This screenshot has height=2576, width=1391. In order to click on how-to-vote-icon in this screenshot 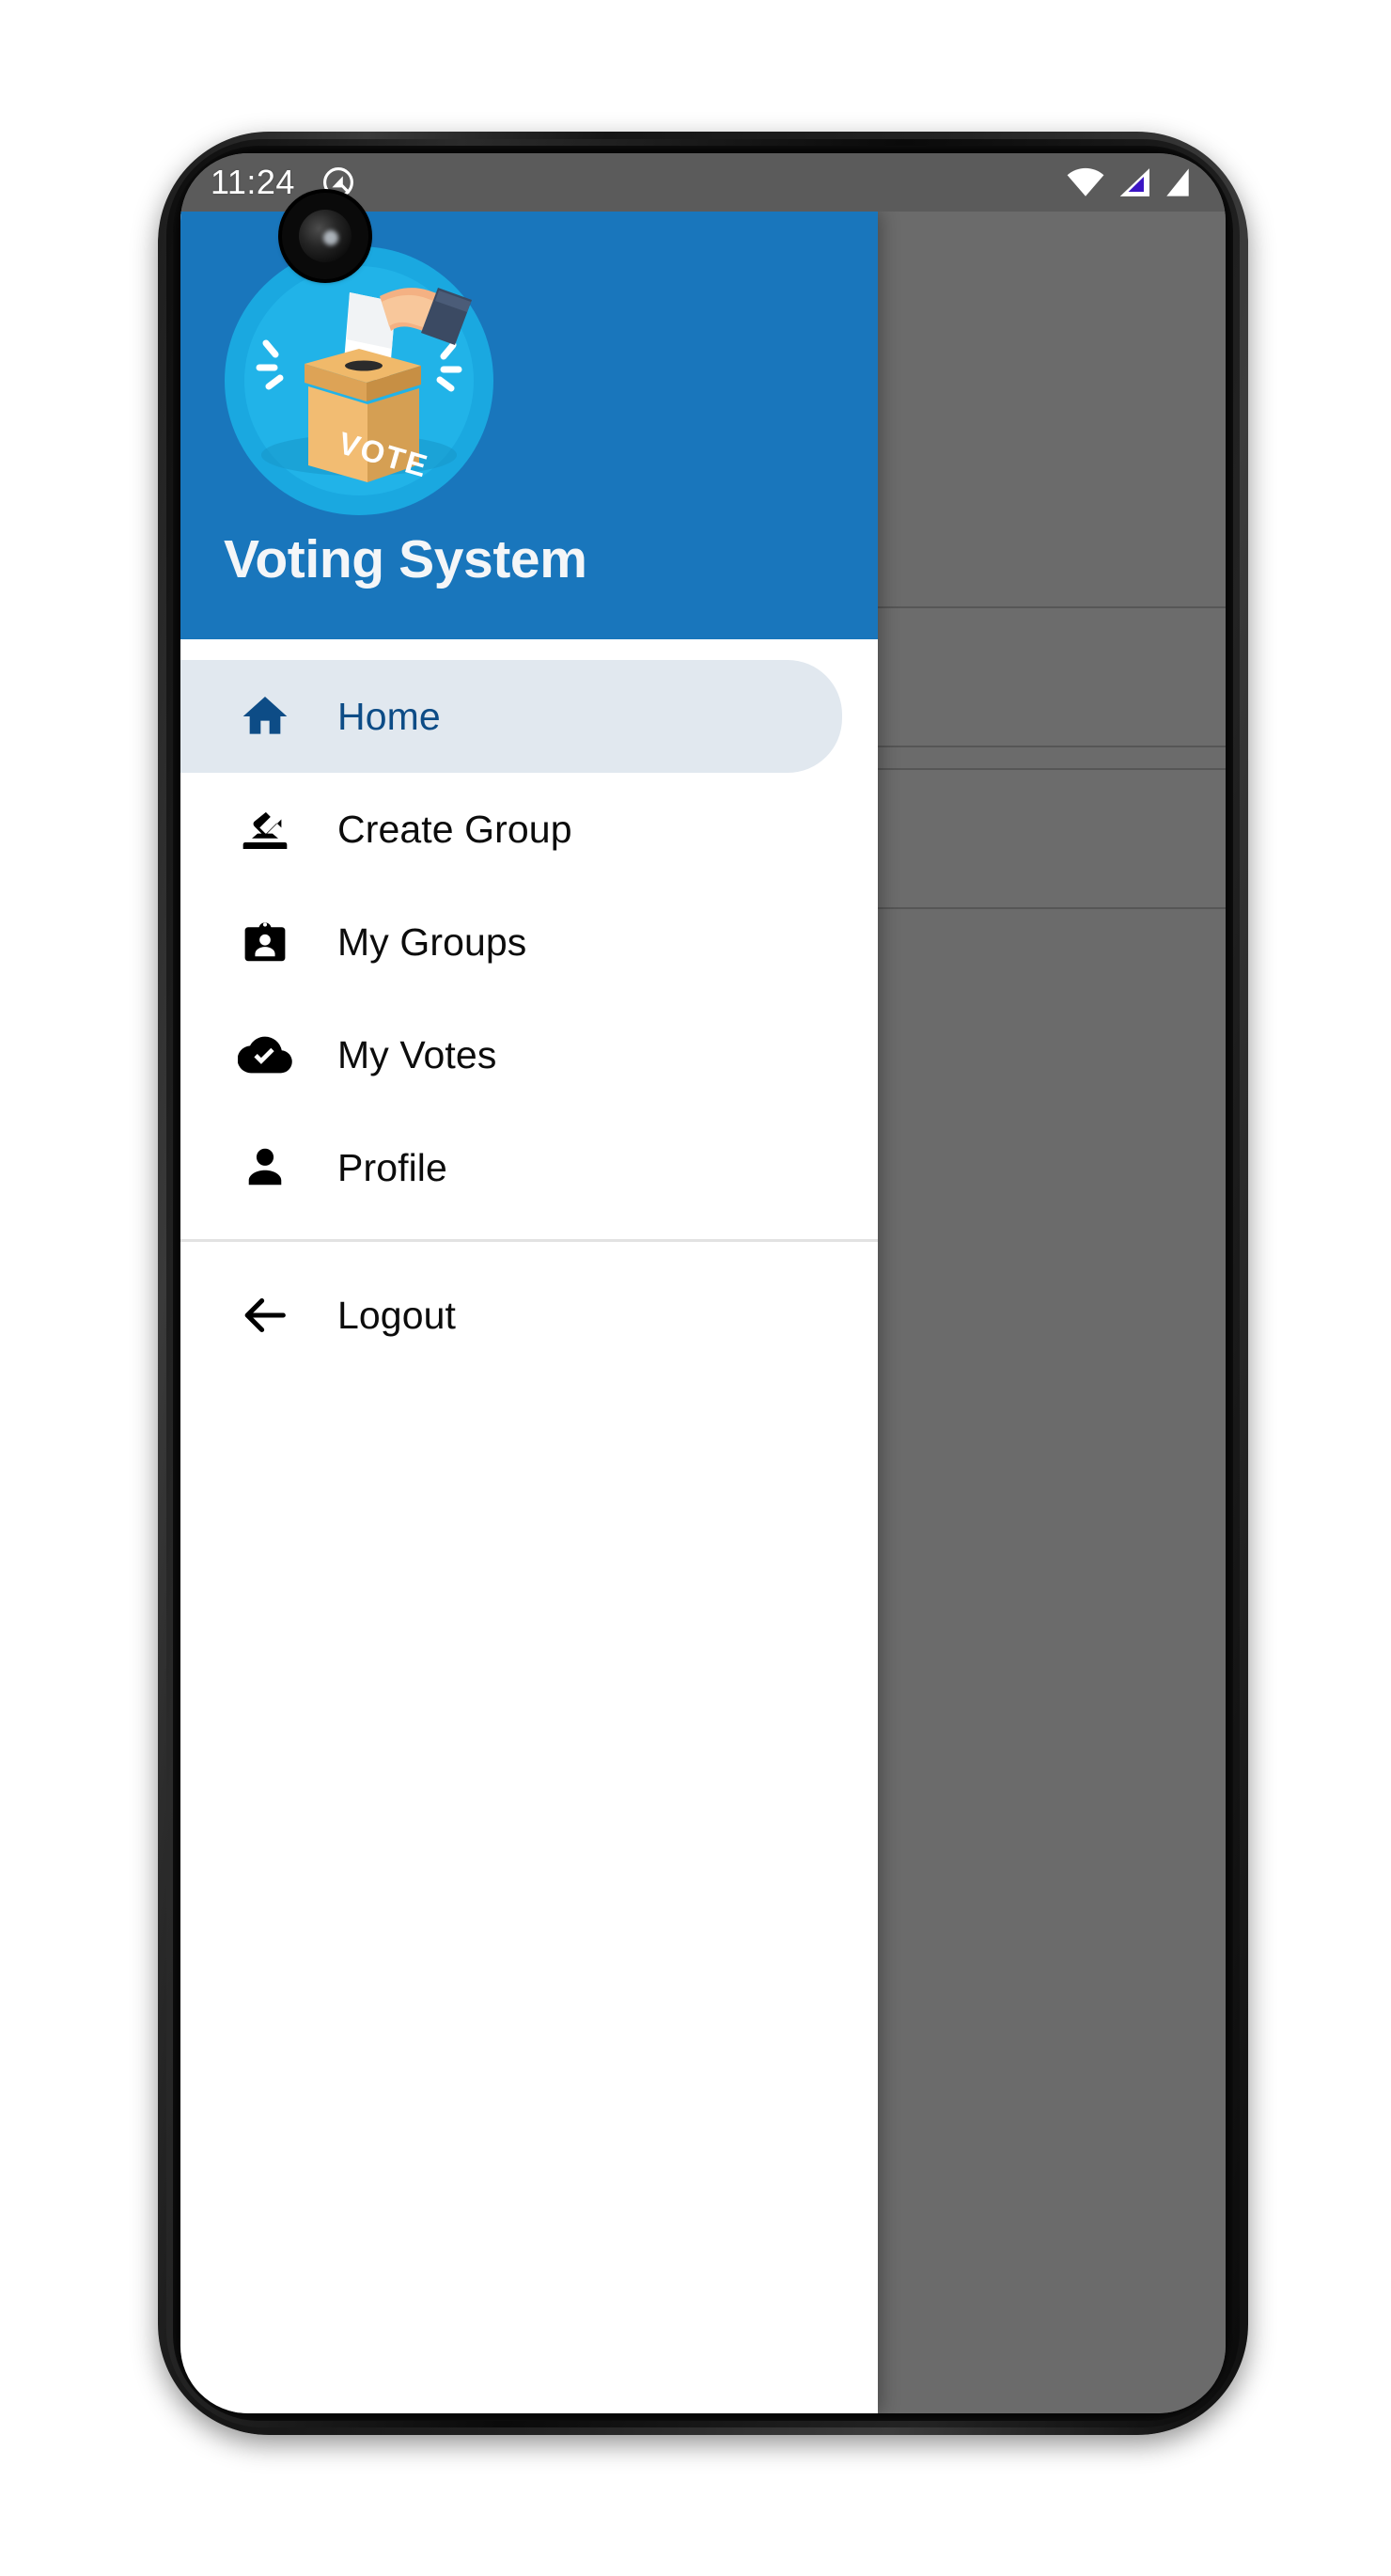, I will do `click(265, 829)`.